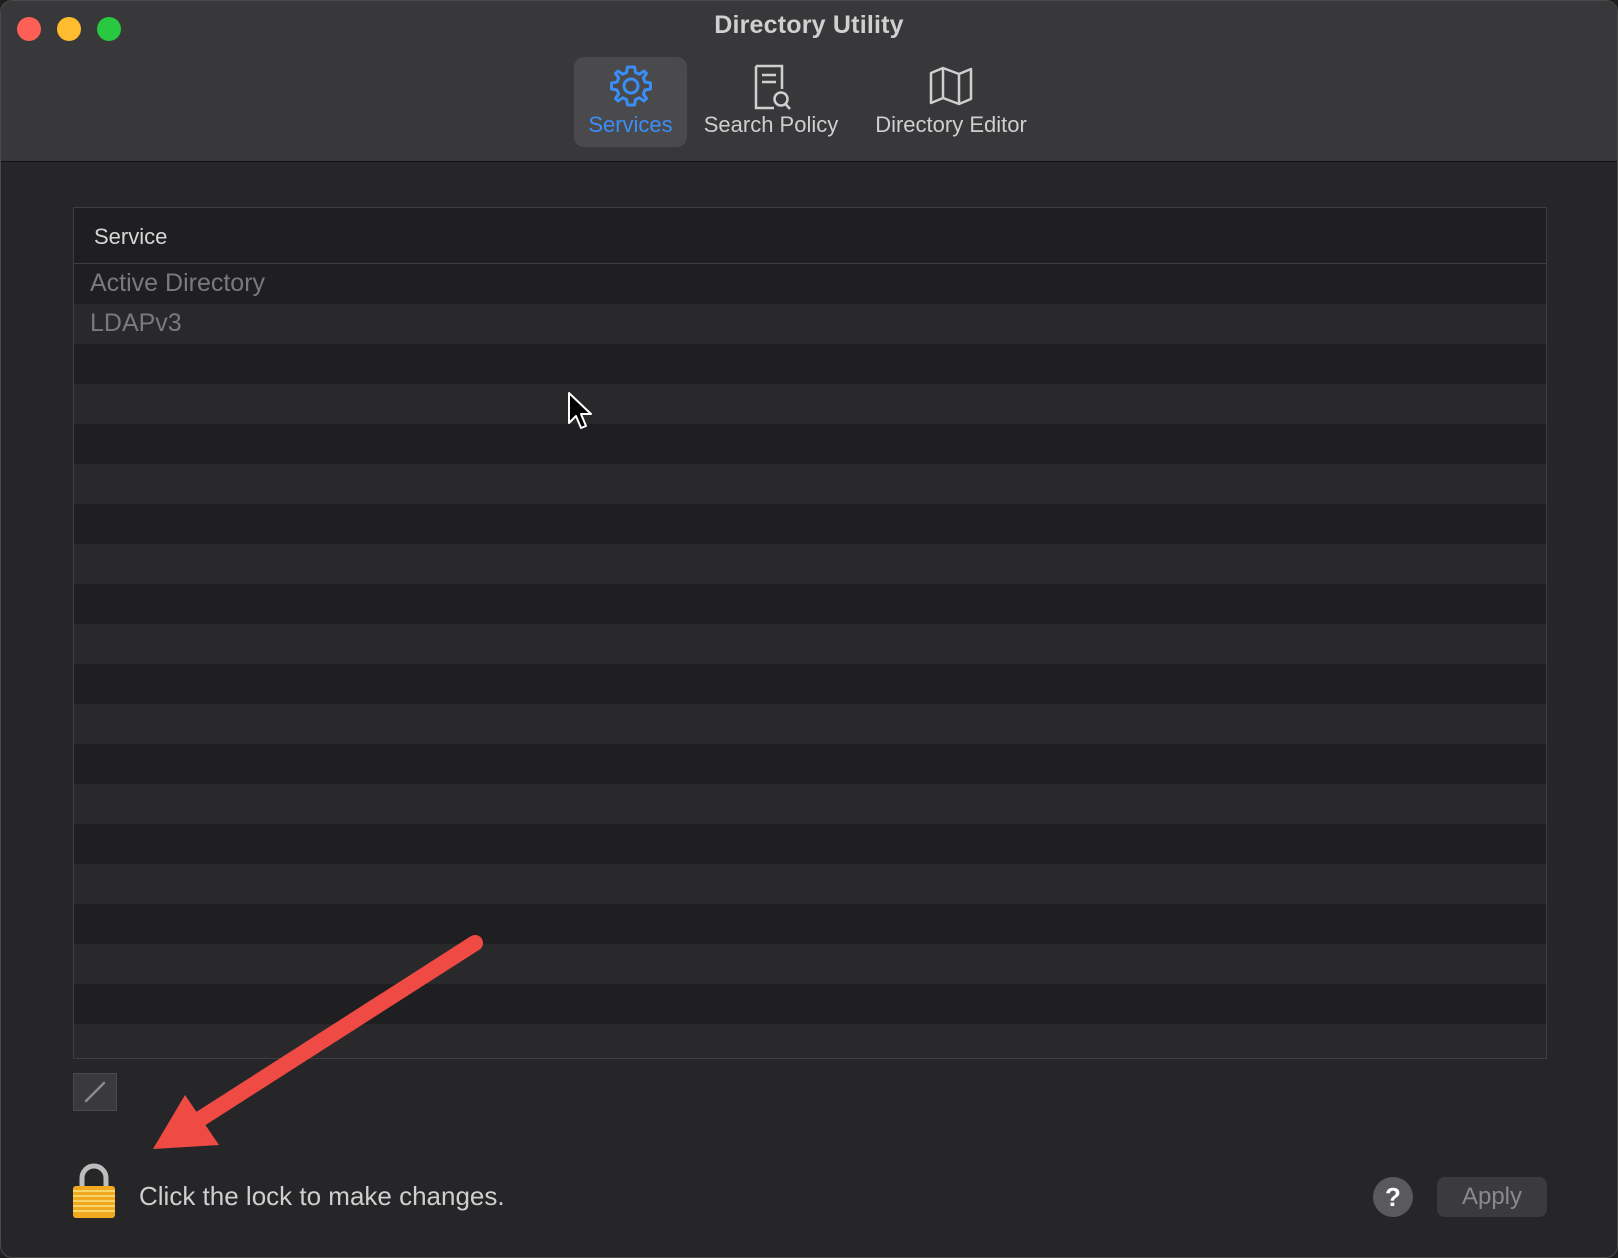  I want to click on help-button: ?, so click(1393, 1197).